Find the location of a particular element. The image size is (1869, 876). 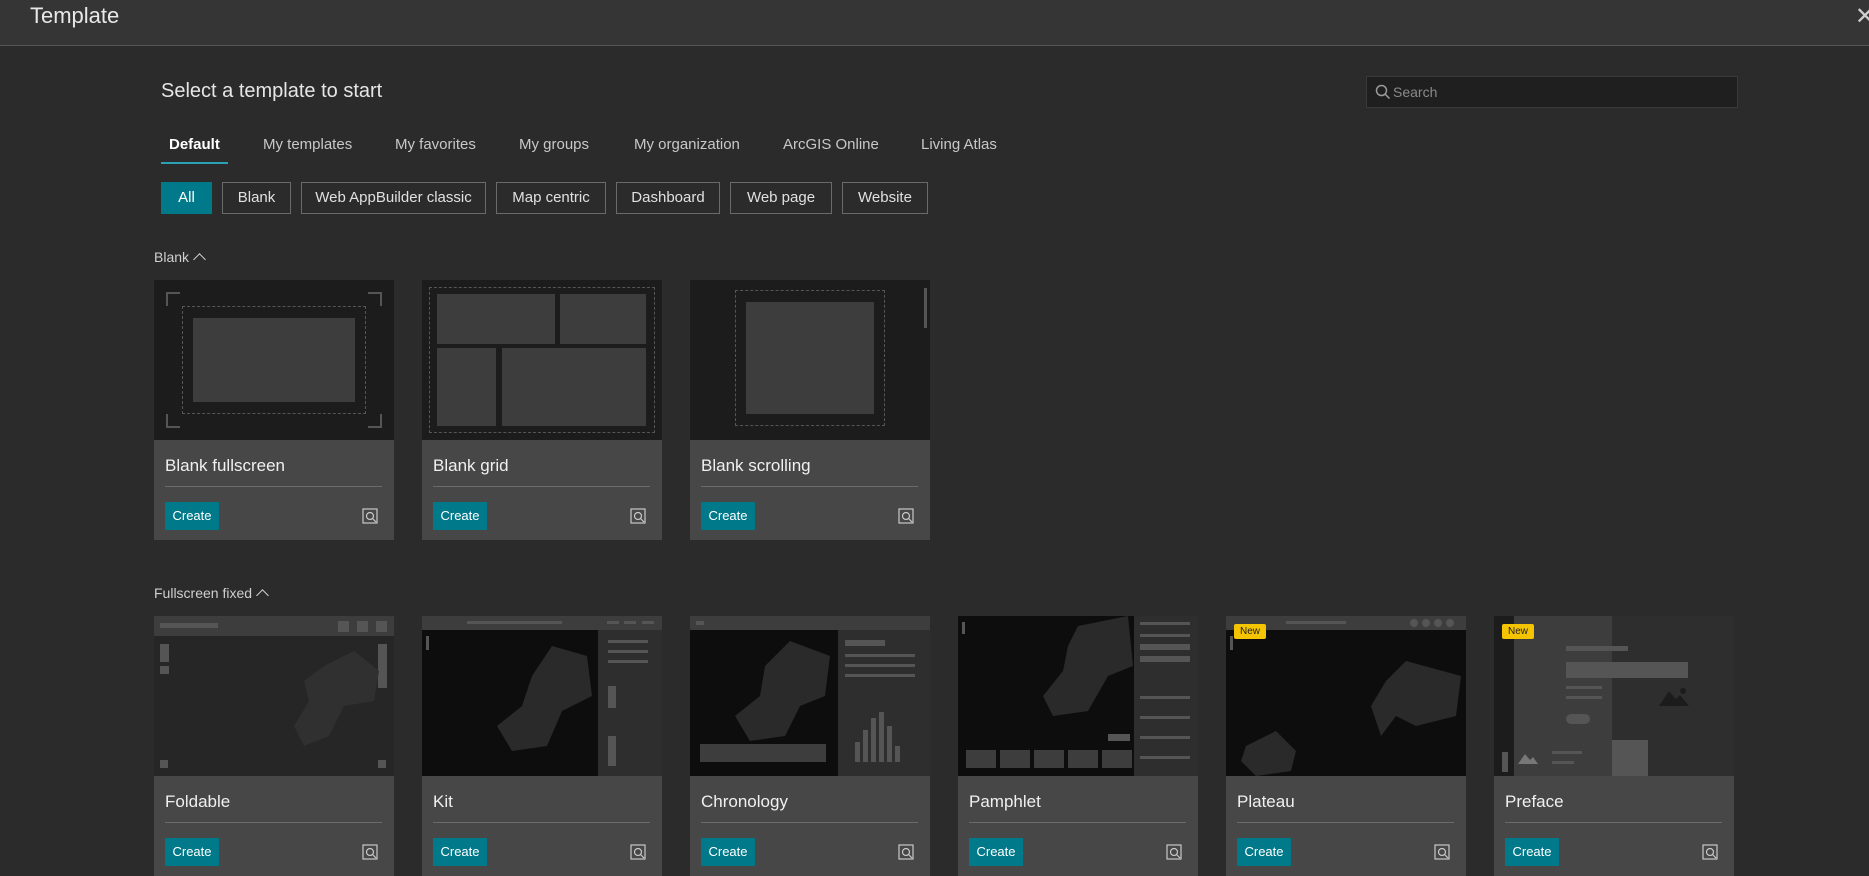

template-card: New Preface Create is located at coordinates (1614, 746).